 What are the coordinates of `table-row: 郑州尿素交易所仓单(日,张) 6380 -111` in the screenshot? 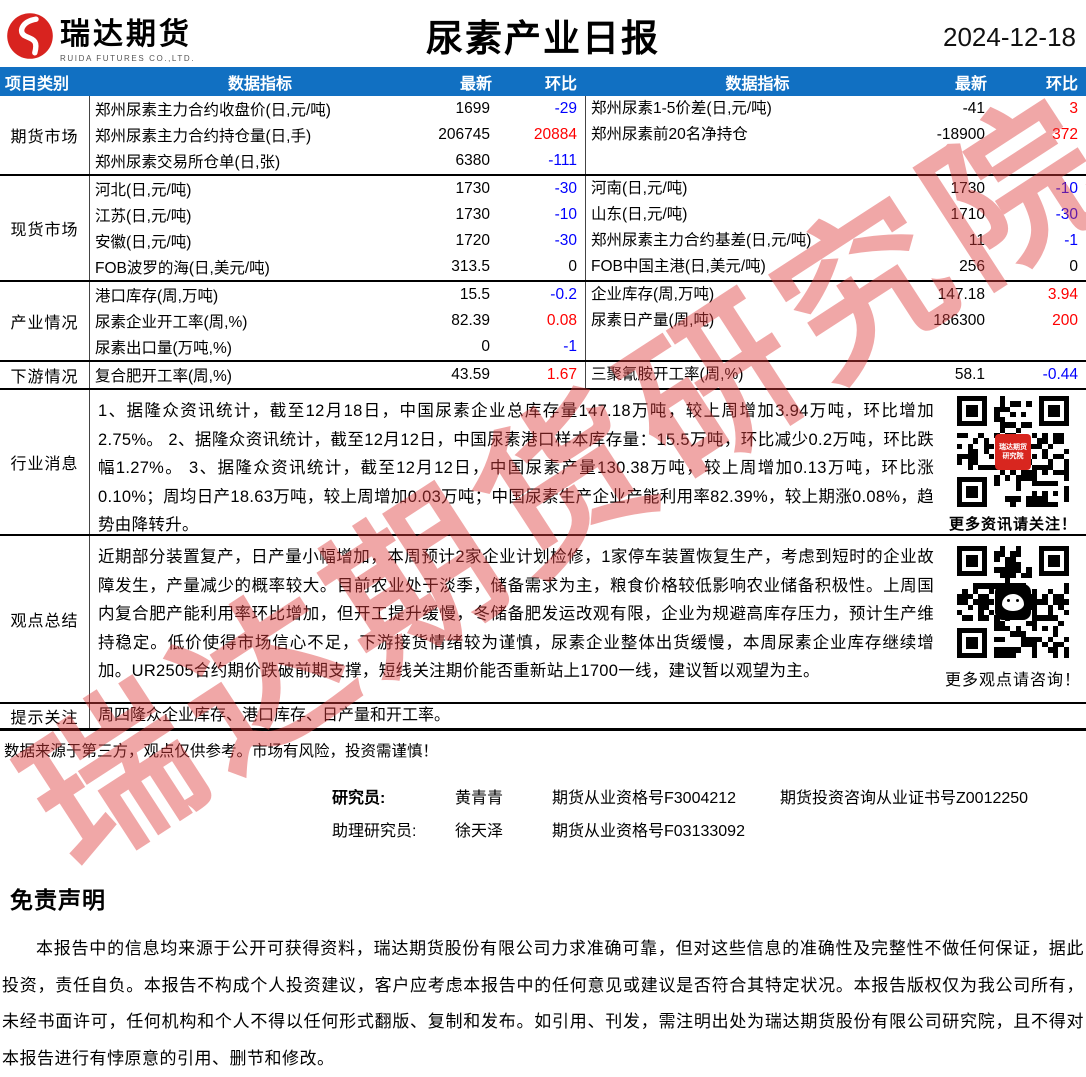 It's located at (588, 161).